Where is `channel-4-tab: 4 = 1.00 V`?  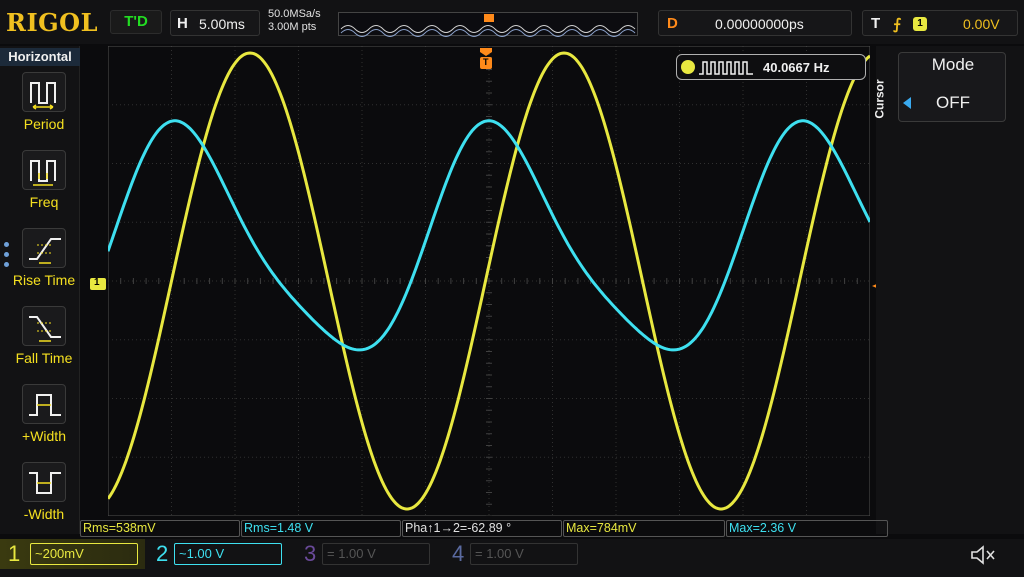 channel-4-tab: 4 = 1.00 V is located at coordinates (514, 554).